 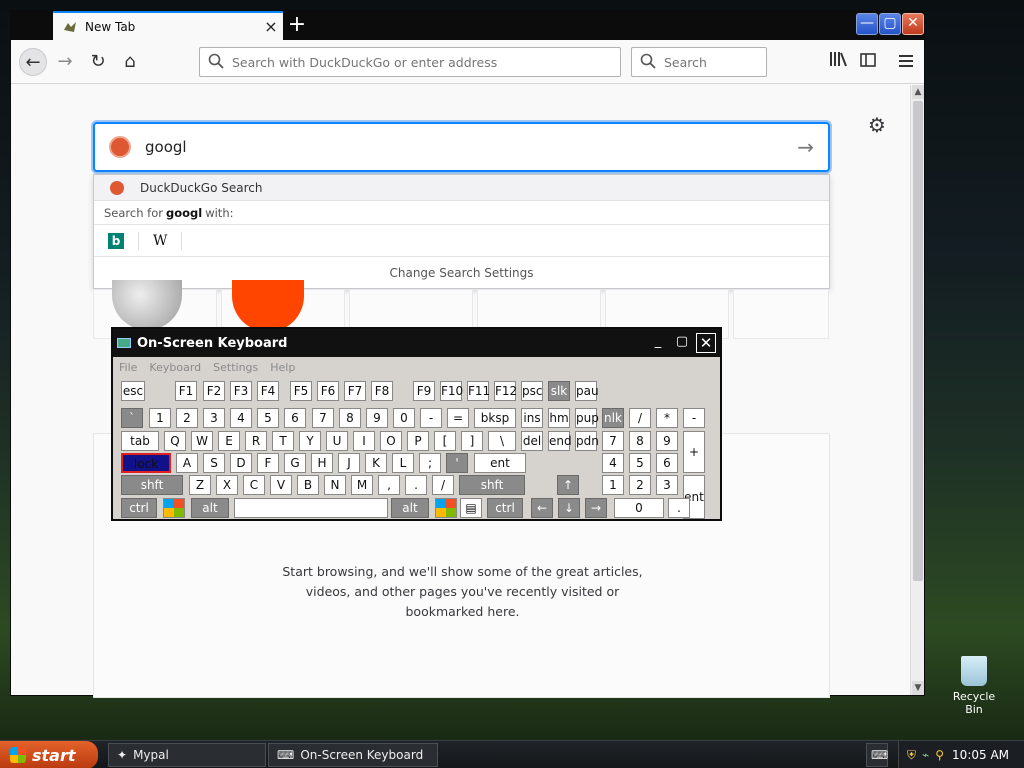 What do you see at coordinates (132, 418) in the screenshot?
I see `key-: `` at bounding box center [132, 418].